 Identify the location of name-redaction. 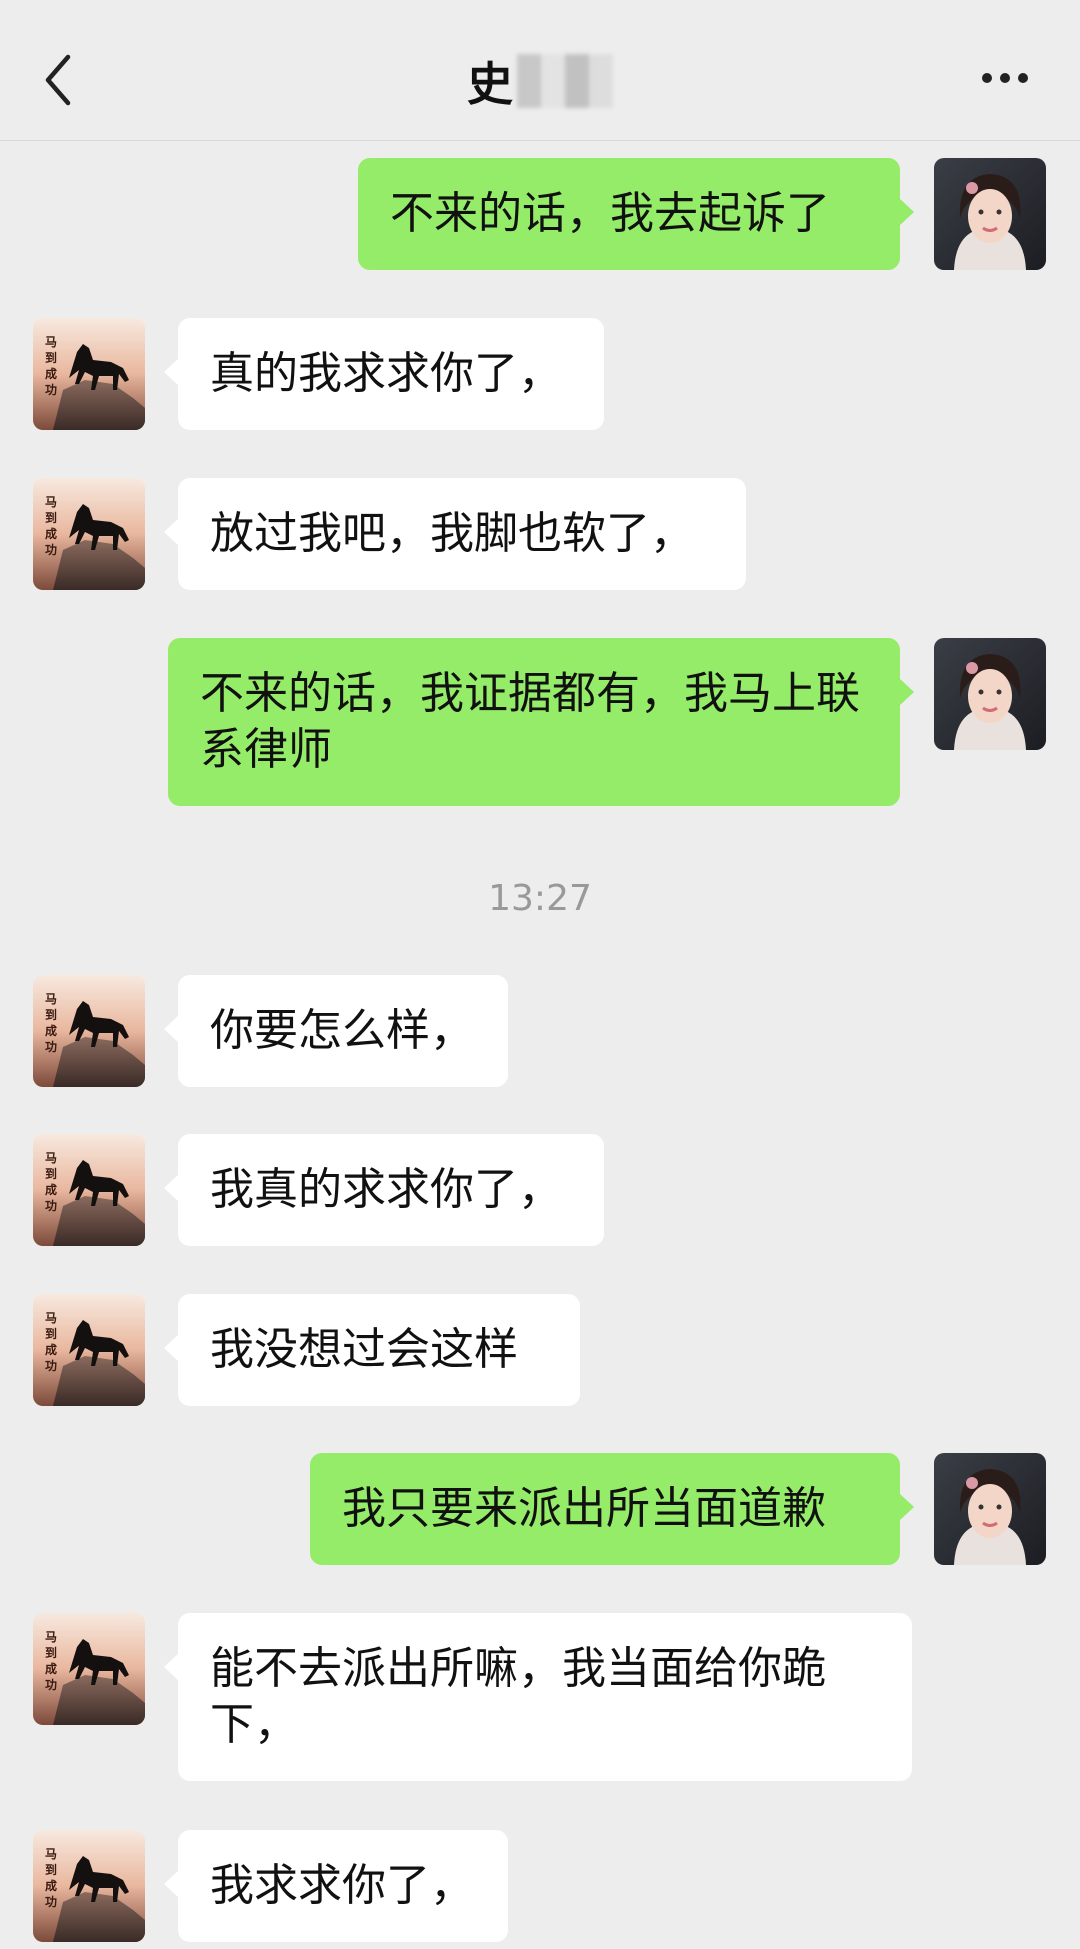
(565, 81).